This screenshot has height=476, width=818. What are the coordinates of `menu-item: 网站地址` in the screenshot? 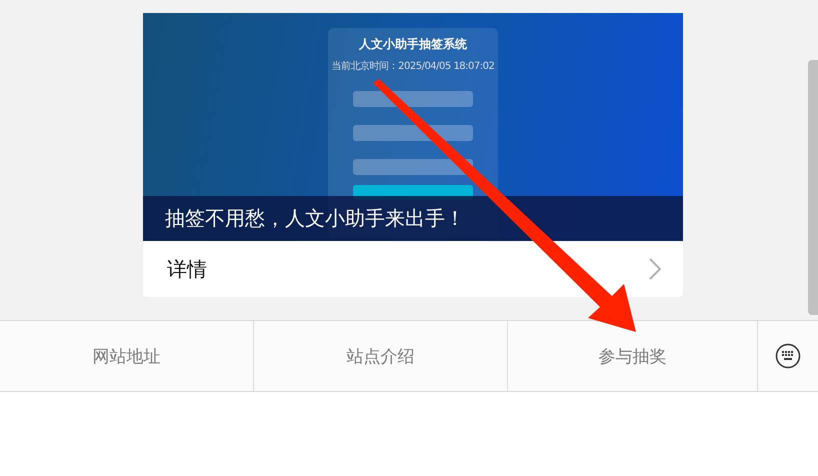 It's located at (127, 356).